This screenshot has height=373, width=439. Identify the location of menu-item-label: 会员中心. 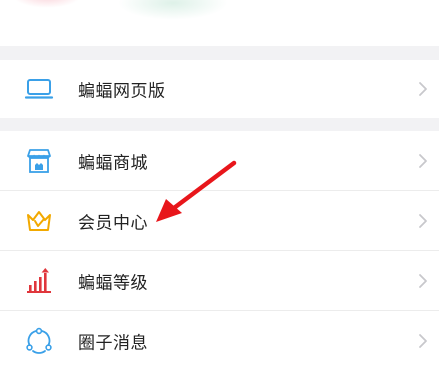
(113, 223).